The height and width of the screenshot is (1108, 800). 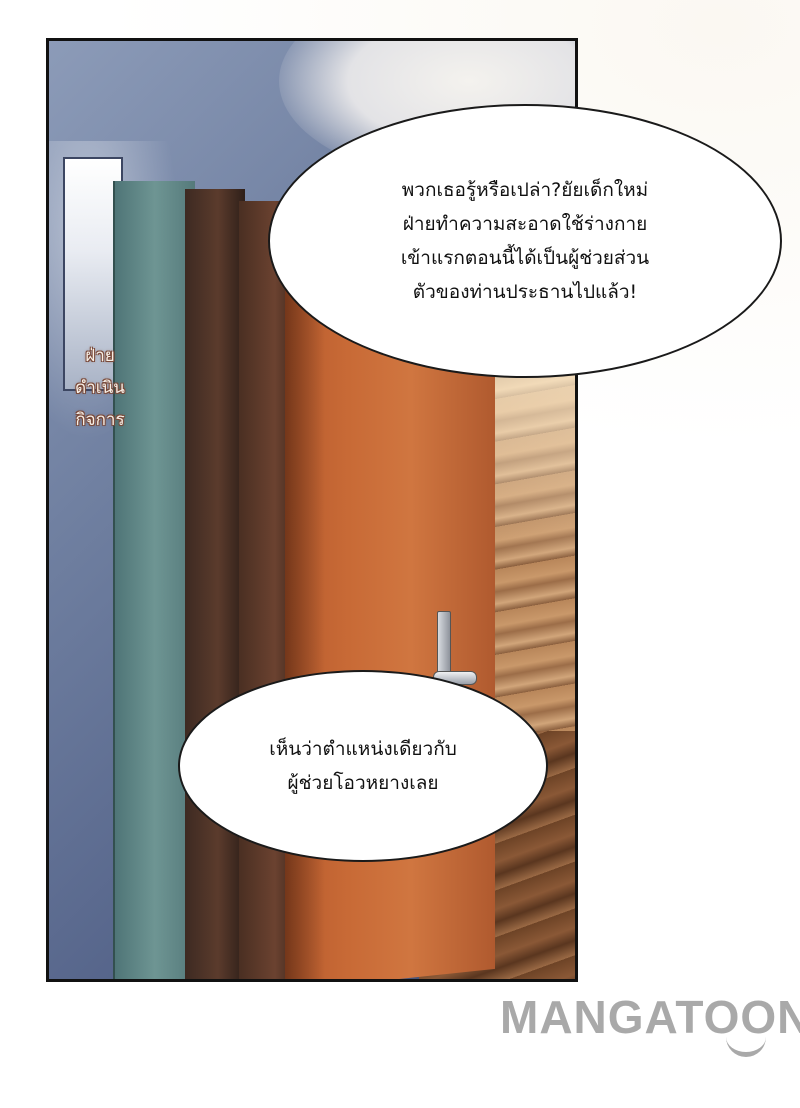 I want to click on sign-text: ฝ่าย ดำเนิน กิจการ, so click(x=100, y=388).